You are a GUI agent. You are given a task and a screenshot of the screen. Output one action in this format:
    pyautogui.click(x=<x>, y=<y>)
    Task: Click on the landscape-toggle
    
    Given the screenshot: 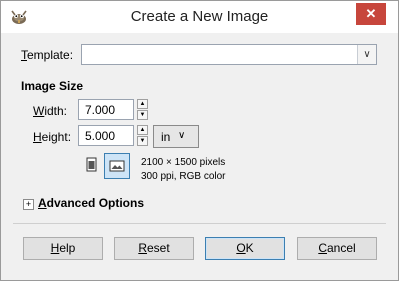 What is the action you would take?
    pyautogui.click(x=117, y=166)
    